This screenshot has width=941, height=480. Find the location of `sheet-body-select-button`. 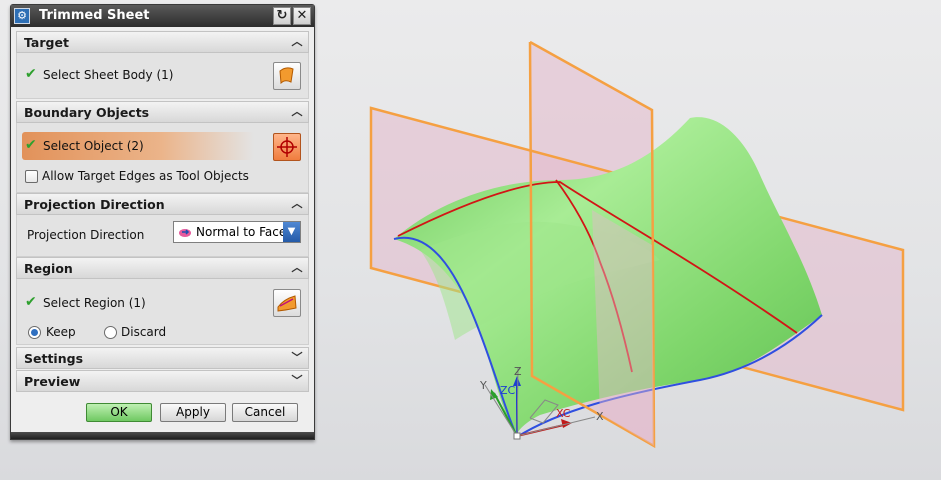

sheet-body-select-button is located at coordinates (287, 76).